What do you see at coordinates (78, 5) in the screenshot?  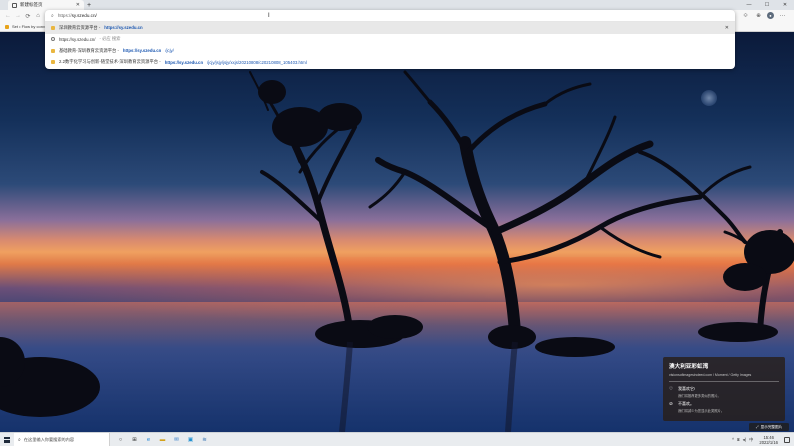 I see `tab-close-icon: ✕` at bounding box center [78, 5].